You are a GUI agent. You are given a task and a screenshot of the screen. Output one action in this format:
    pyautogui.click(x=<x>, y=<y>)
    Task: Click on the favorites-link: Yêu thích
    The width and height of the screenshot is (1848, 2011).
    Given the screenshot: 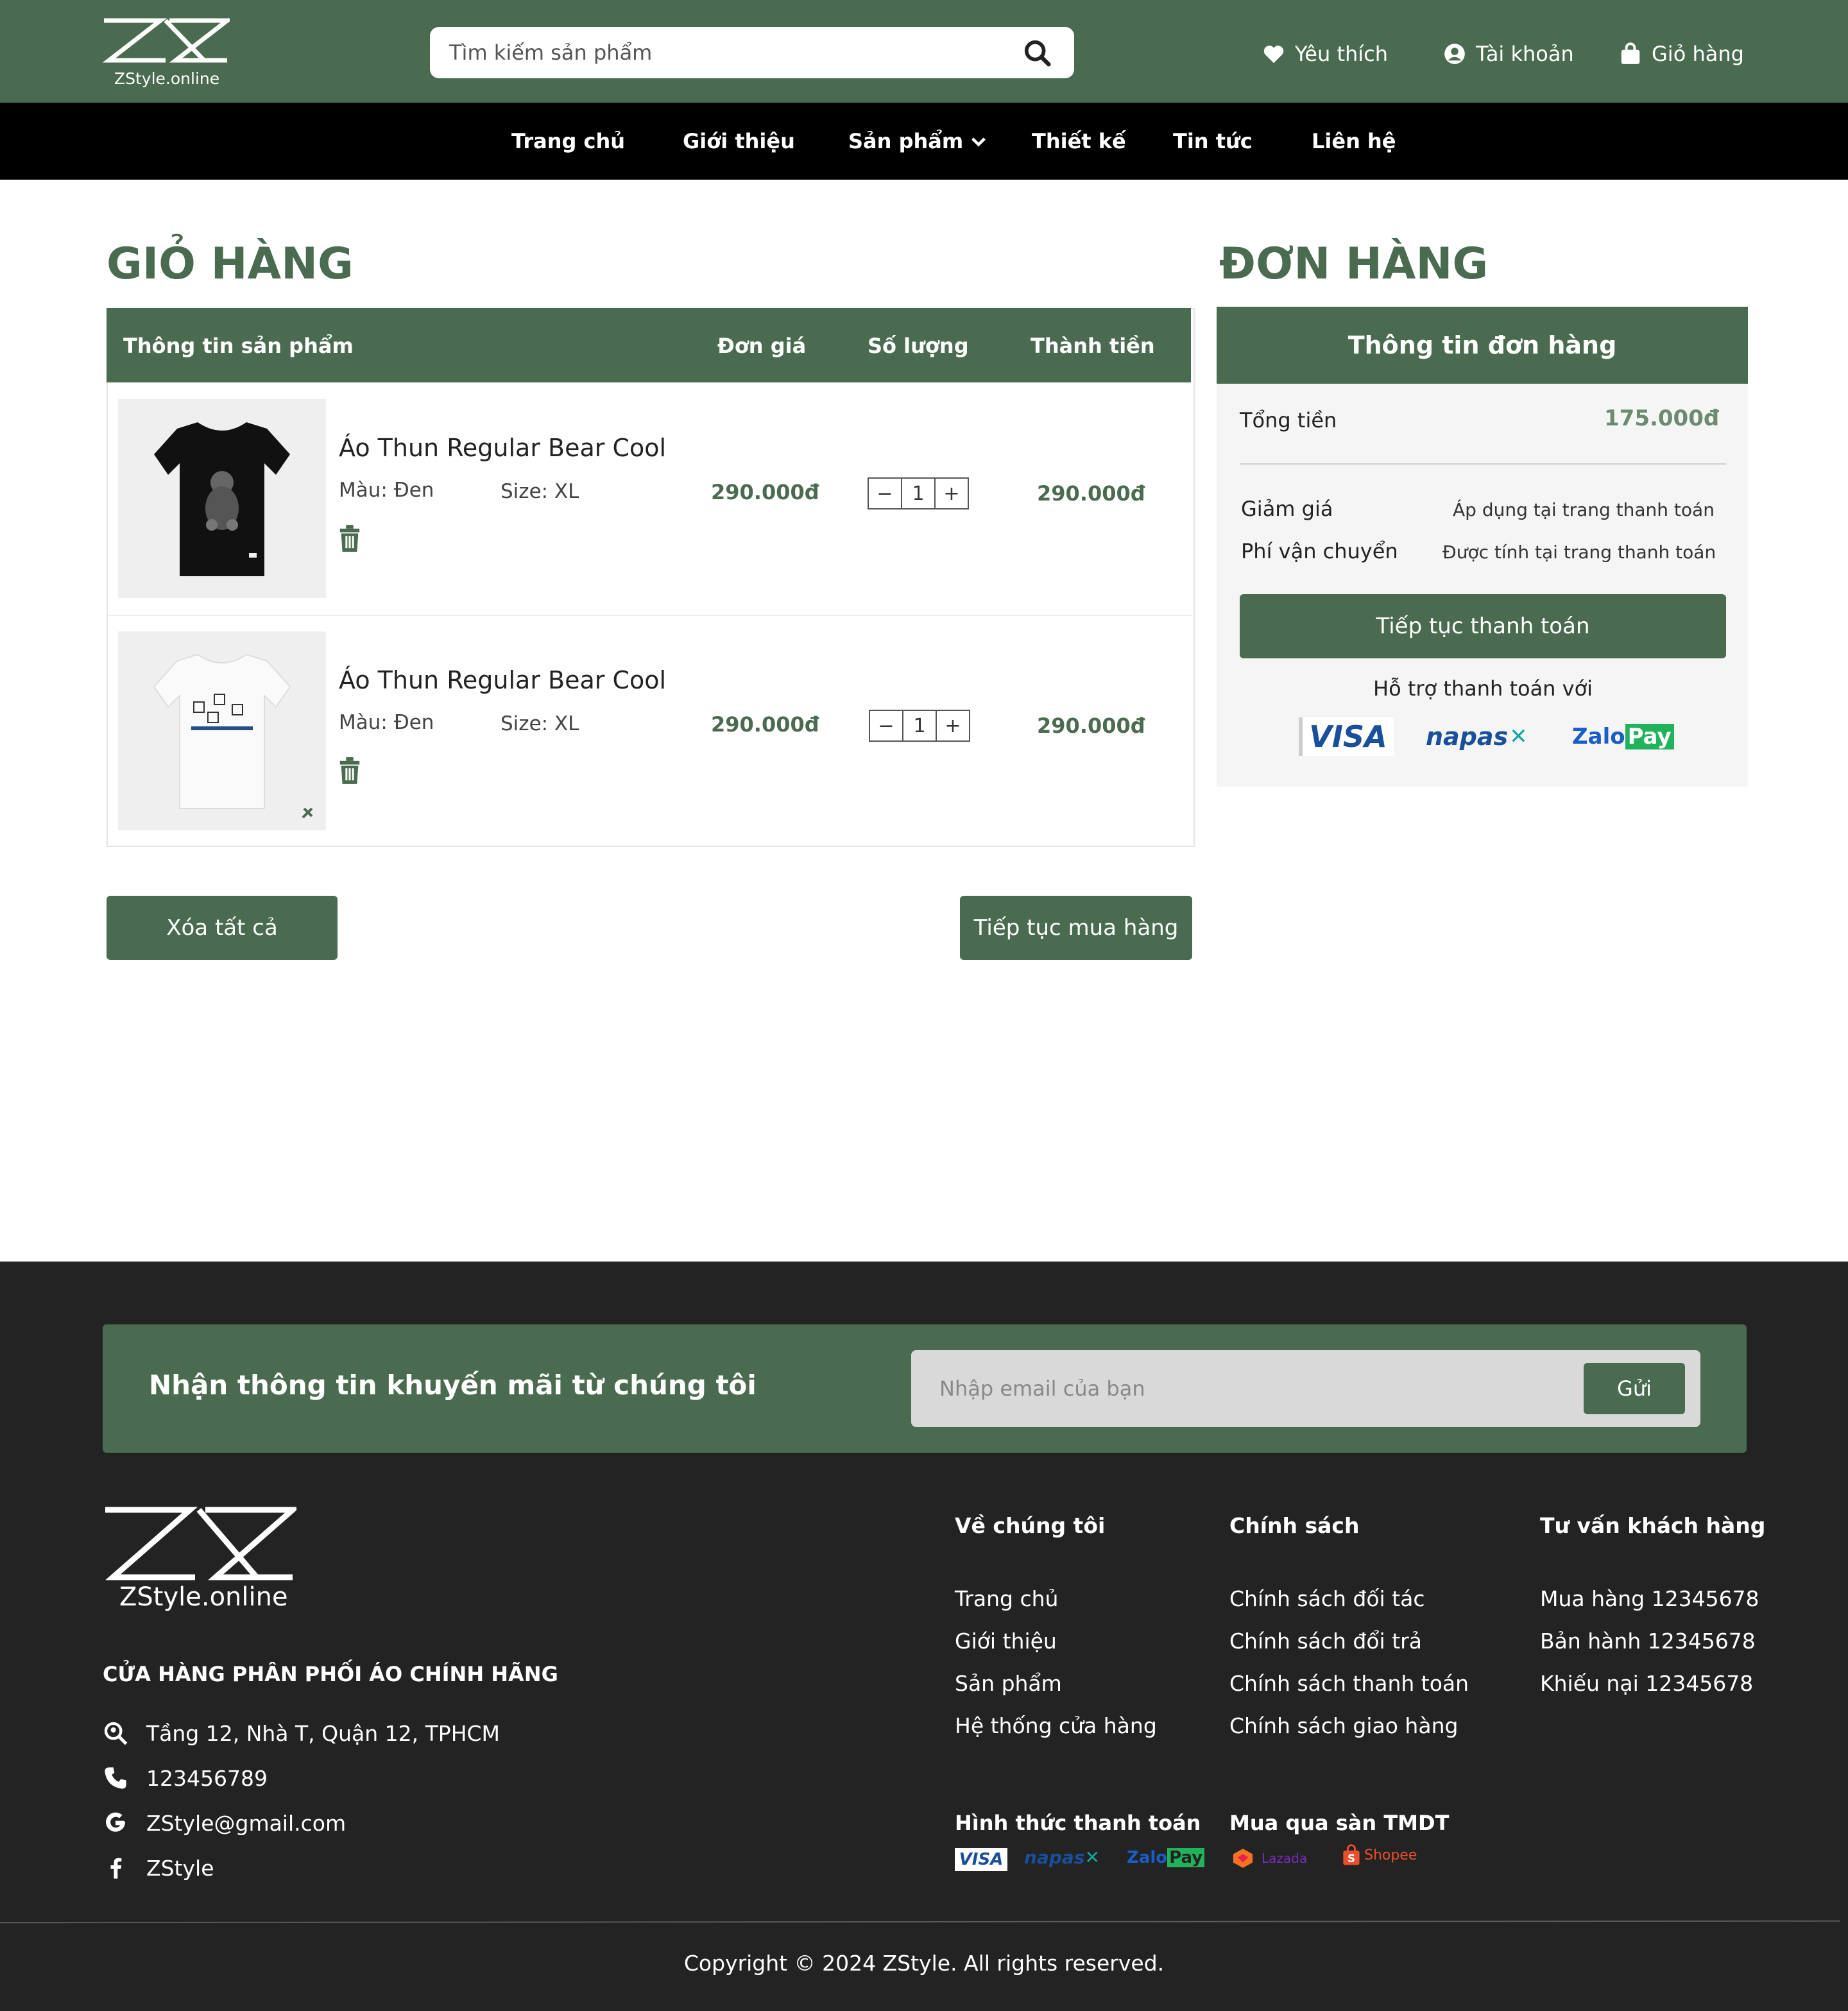 What is the action you would take?
    pyautogui.click(x=1325, y=54)
    